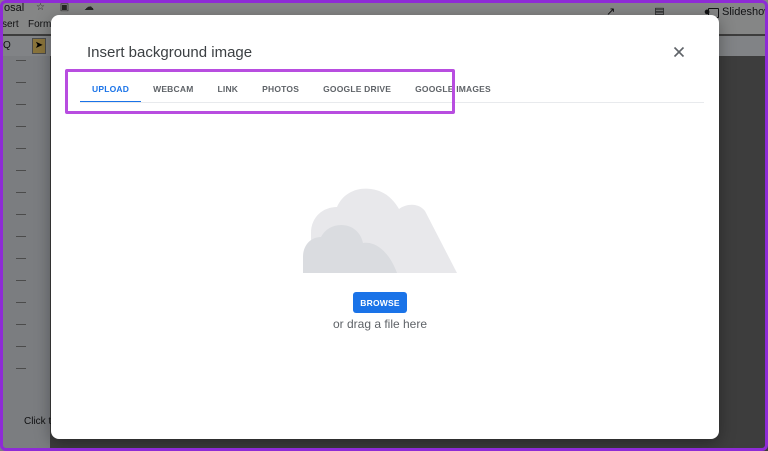  Describe the element at coordinates (380, 324) in the screenshot. I see `drag-drop-hint: or drag a file here` at that location.